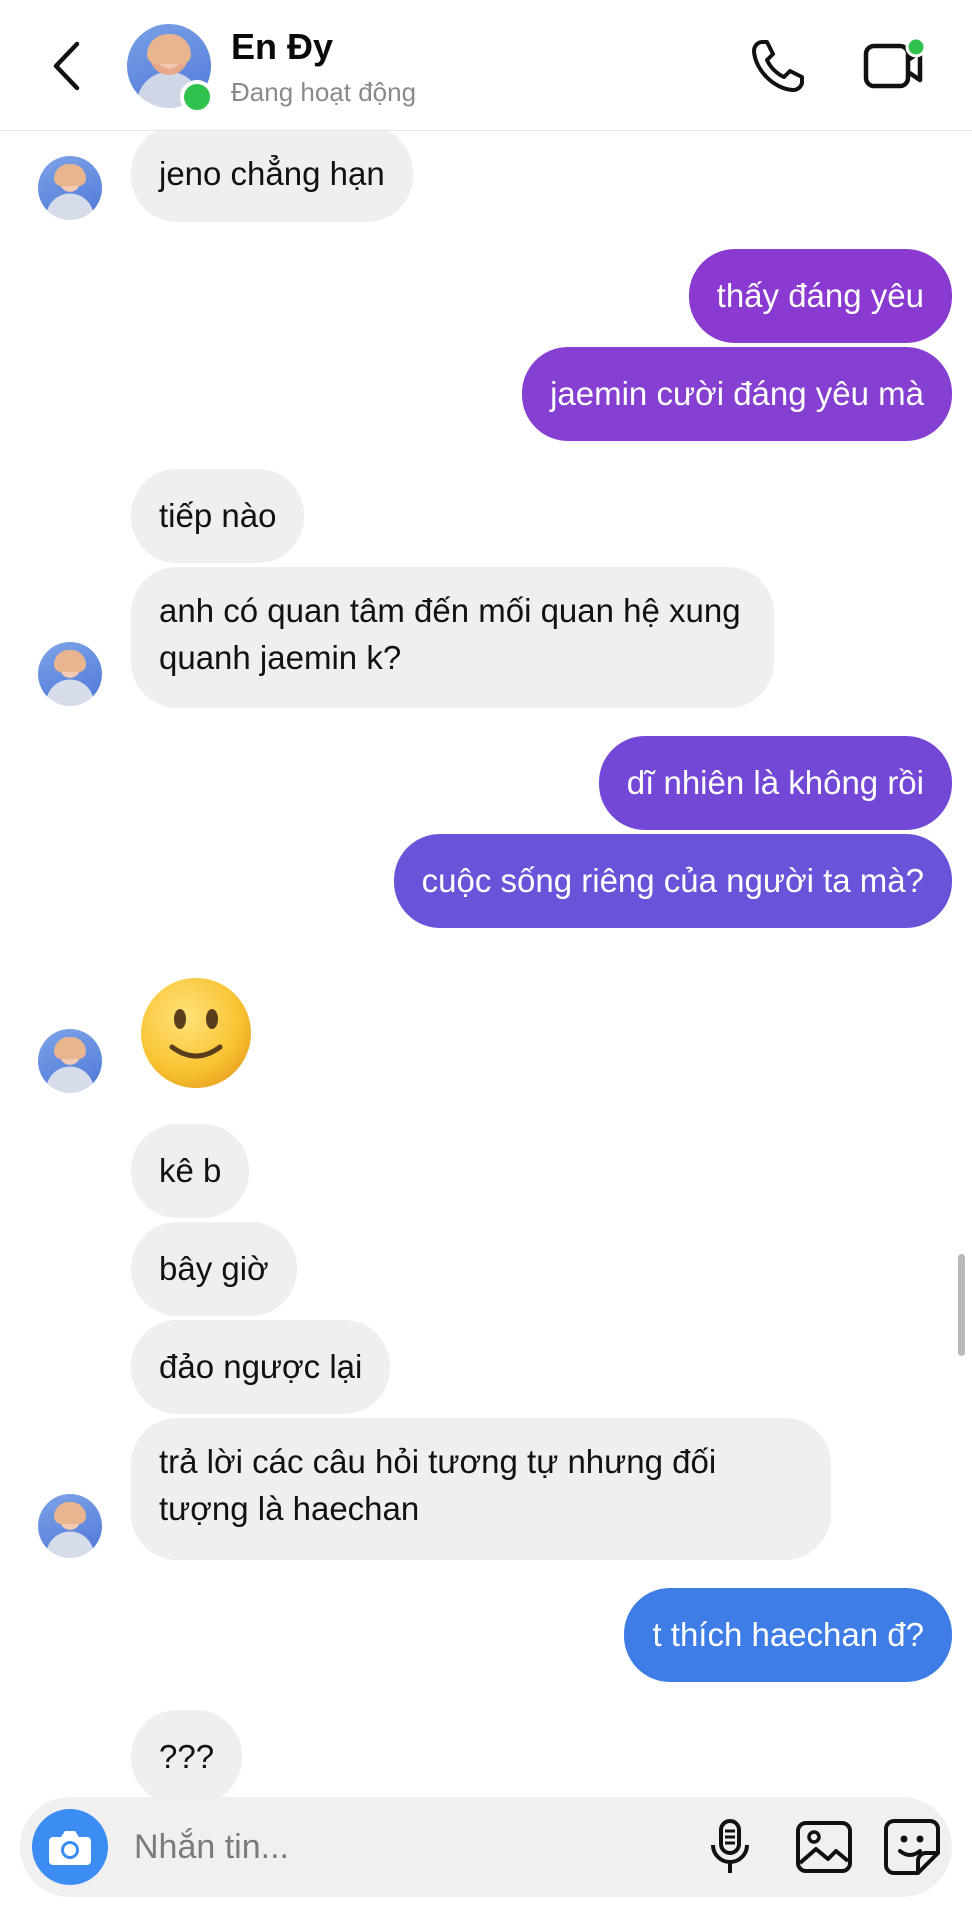 This screenshot has height=1920, width=972. I want to click on microphone-icon, so click(730, 1846).